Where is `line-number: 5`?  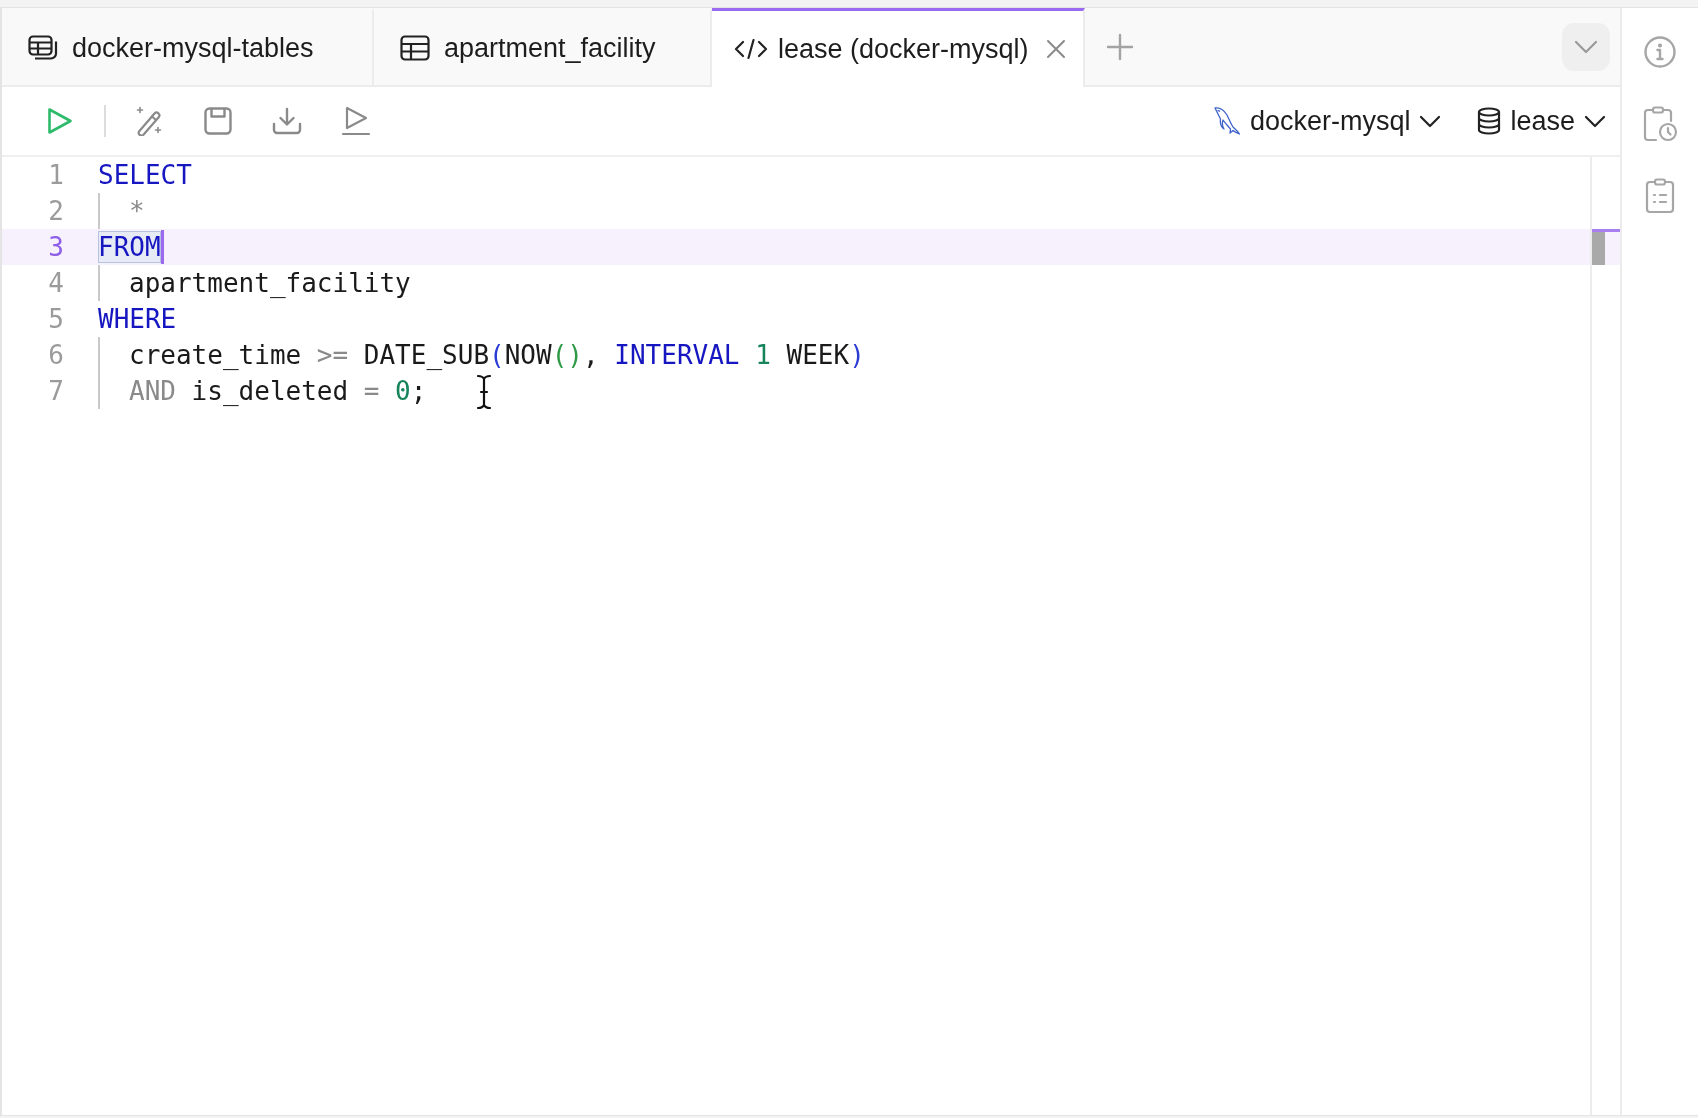 line-number: 5 is located at coordinates (55, 319).